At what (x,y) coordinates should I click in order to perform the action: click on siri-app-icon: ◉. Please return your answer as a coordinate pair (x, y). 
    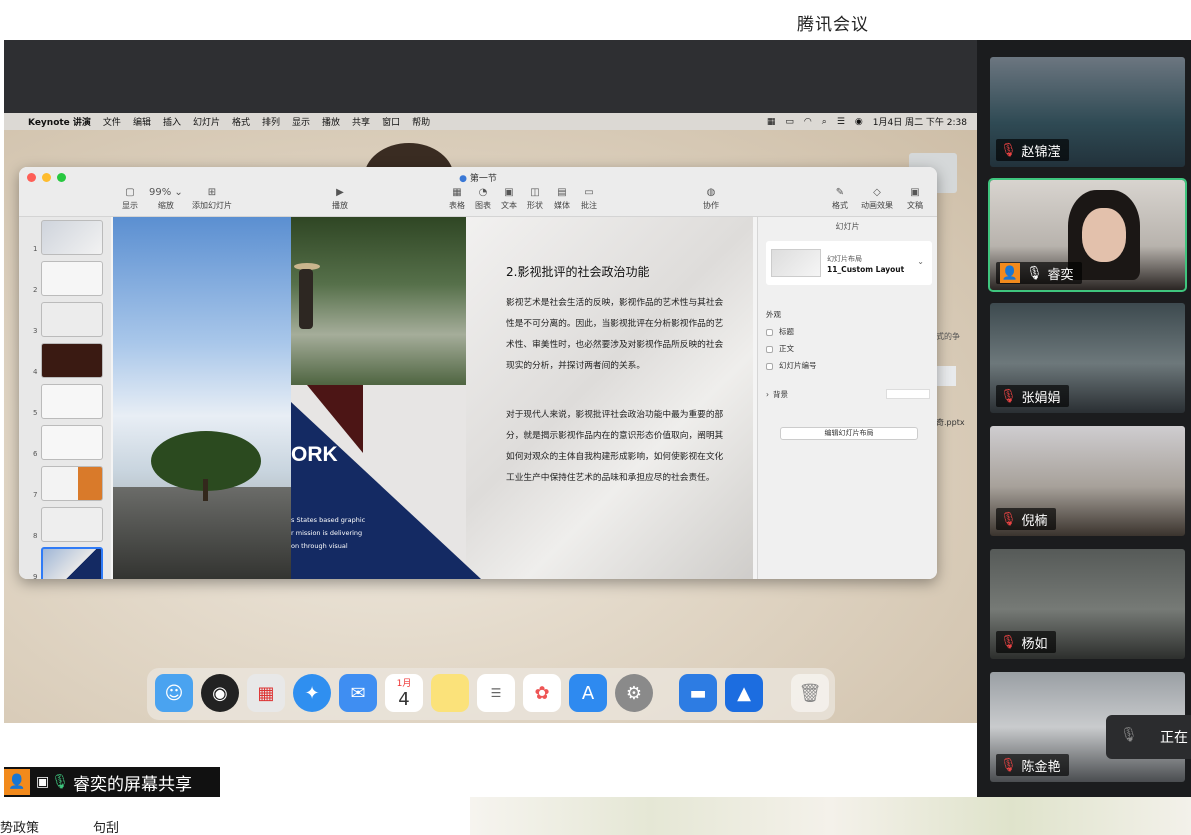
    Looking at the image, I should click on (220, 693).